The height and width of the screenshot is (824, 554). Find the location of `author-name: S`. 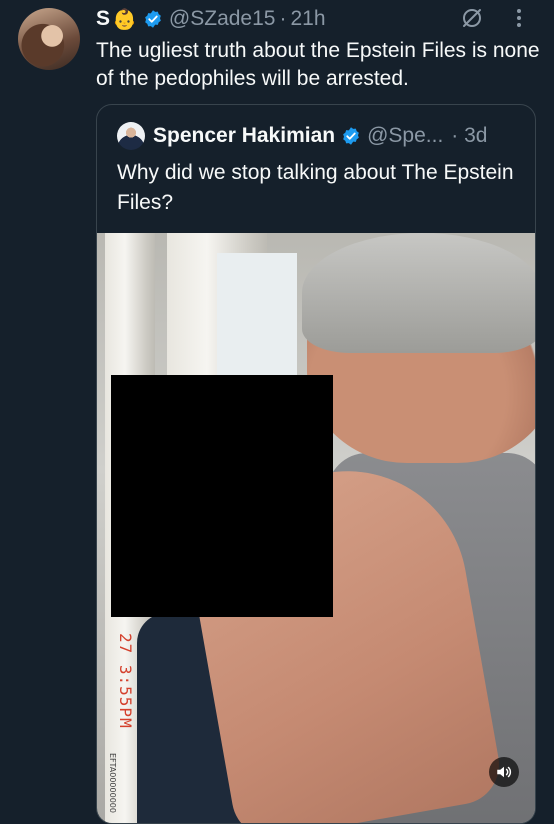

author-name: S is located at coordinates (103, 19).